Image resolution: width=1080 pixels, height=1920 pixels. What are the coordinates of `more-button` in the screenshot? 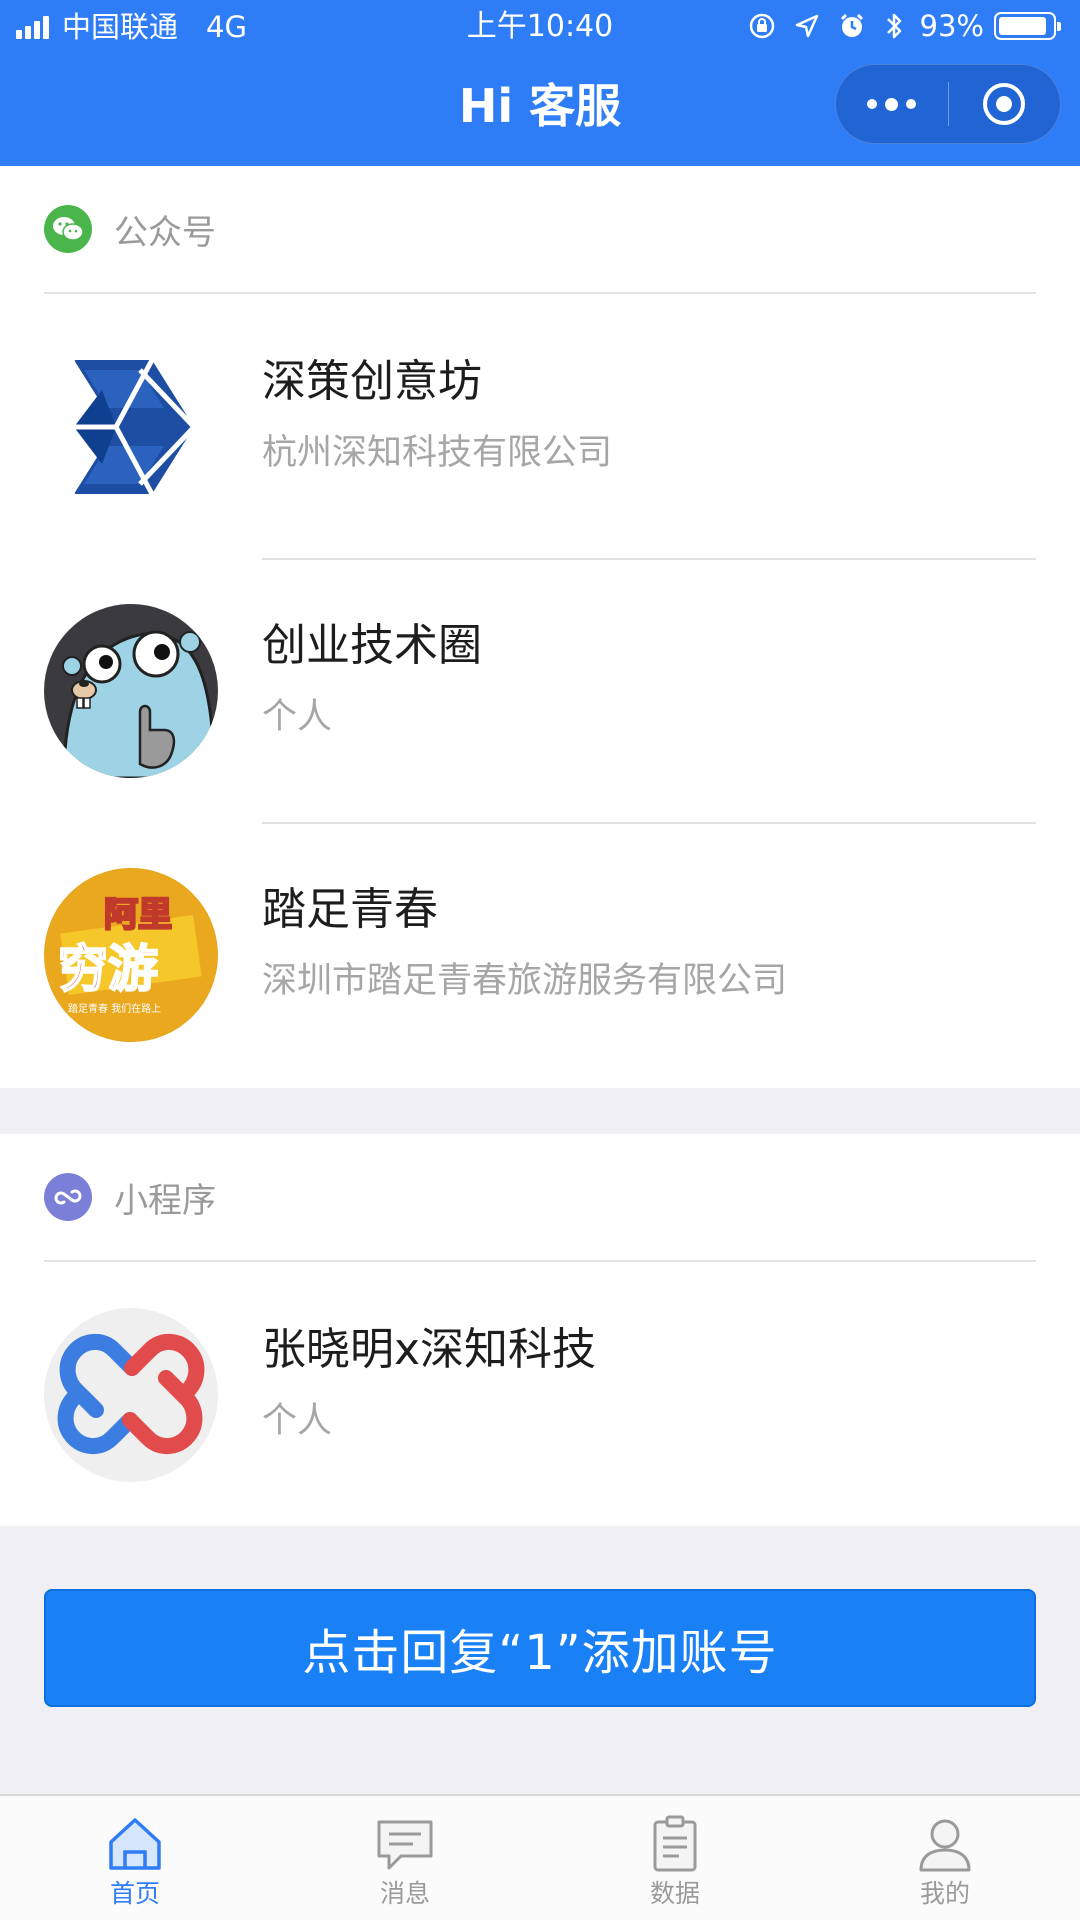 It's located at (892, 104).